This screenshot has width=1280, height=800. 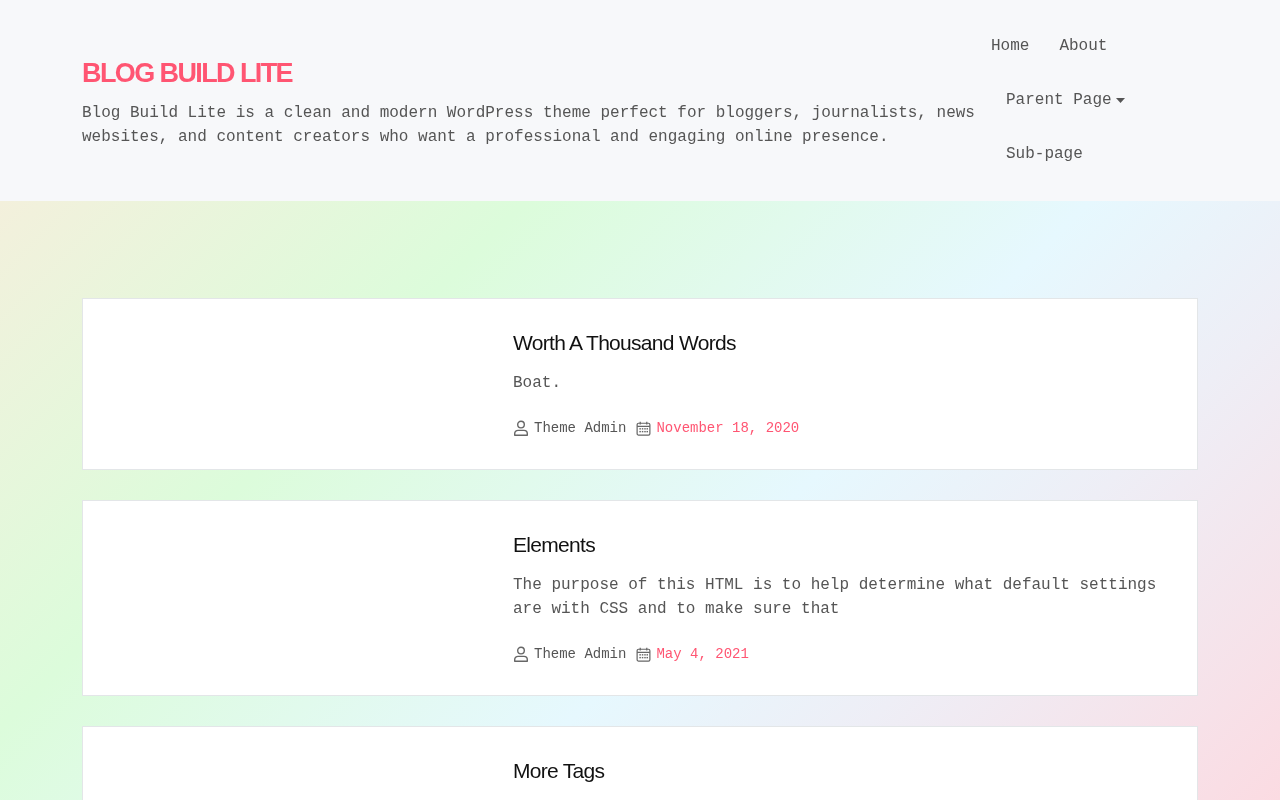 I want to click on nav-link: Sub-page, so click(x=1044, y=154).